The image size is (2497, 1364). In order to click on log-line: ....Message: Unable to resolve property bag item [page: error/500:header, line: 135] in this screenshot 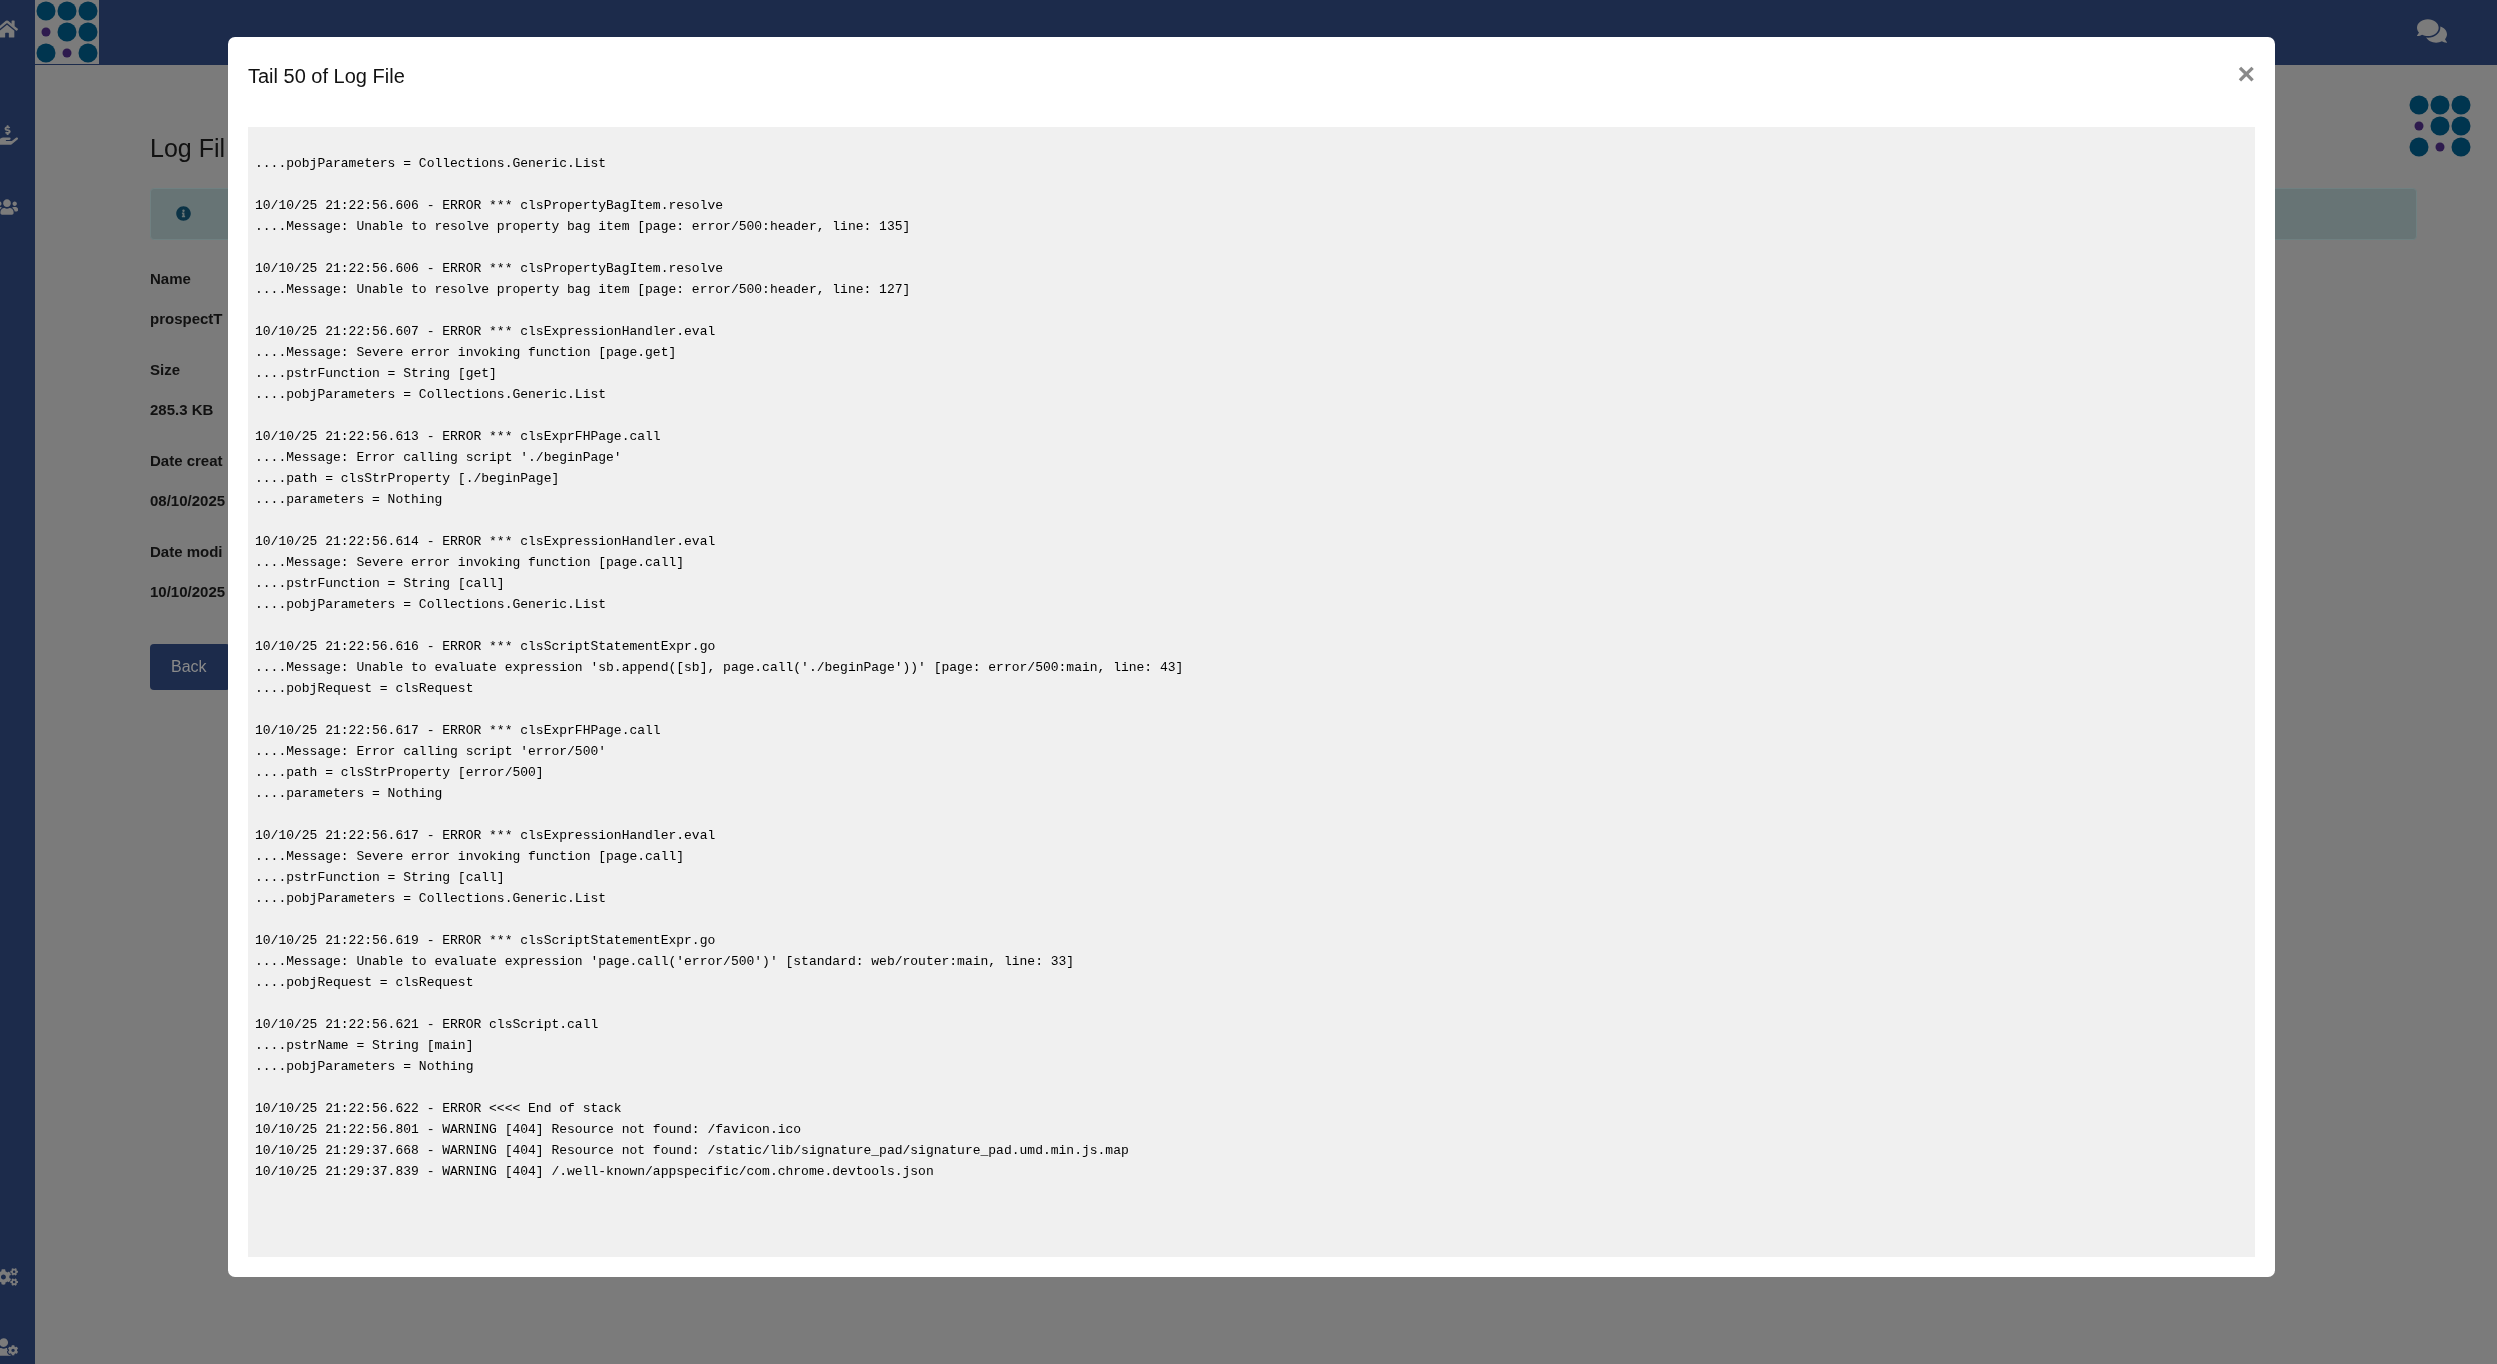, I will do `click(583, 227)`.